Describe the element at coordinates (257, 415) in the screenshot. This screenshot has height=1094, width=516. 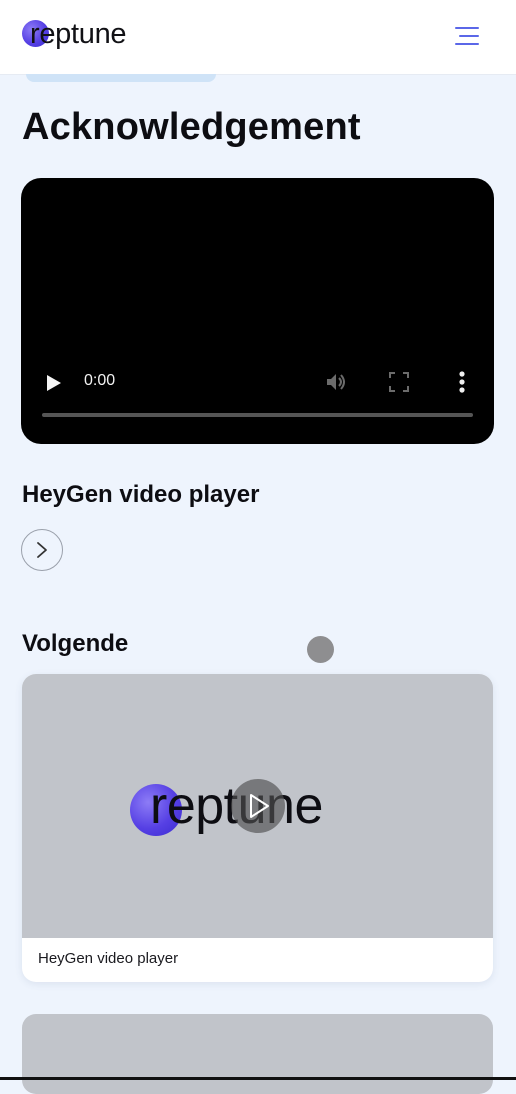
I see `video-seekbar` at that location.